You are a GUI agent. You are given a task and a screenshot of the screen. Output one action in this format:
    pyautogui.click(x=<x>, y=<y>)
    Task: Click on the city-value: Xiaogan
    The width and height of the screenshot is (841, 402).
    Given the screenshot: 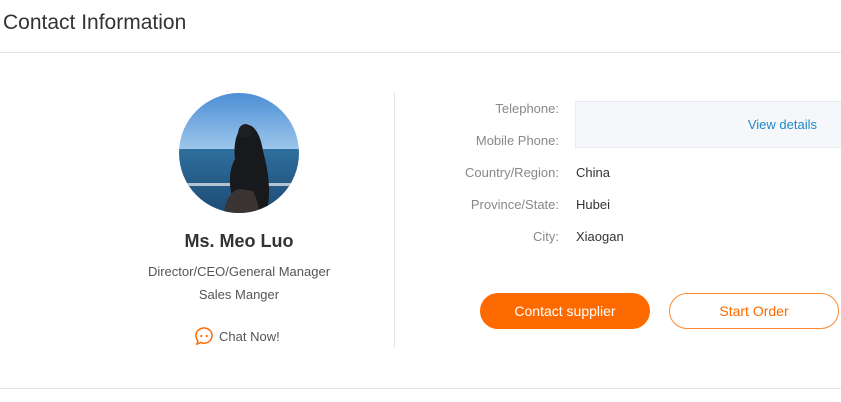 What is the action you would take?
    pyautogui.click(x=600, y=236)
    